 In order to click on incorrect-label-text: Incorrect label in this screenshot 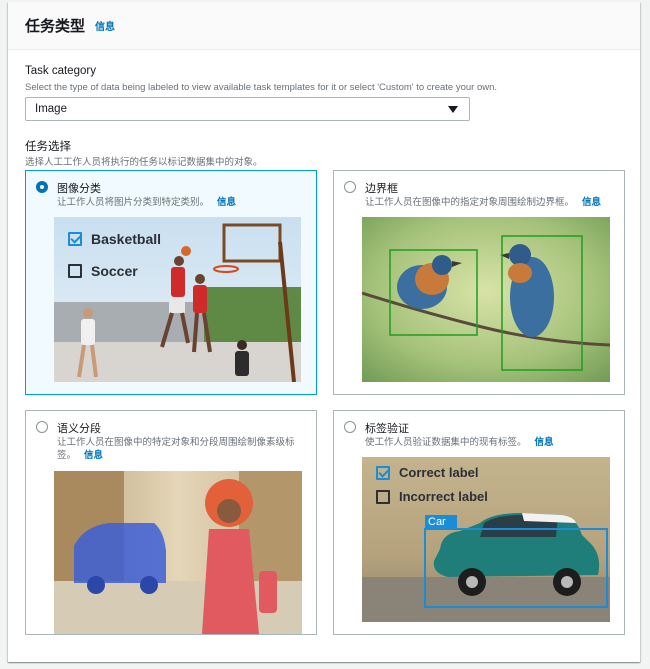, I will do `click(443, 496)`.